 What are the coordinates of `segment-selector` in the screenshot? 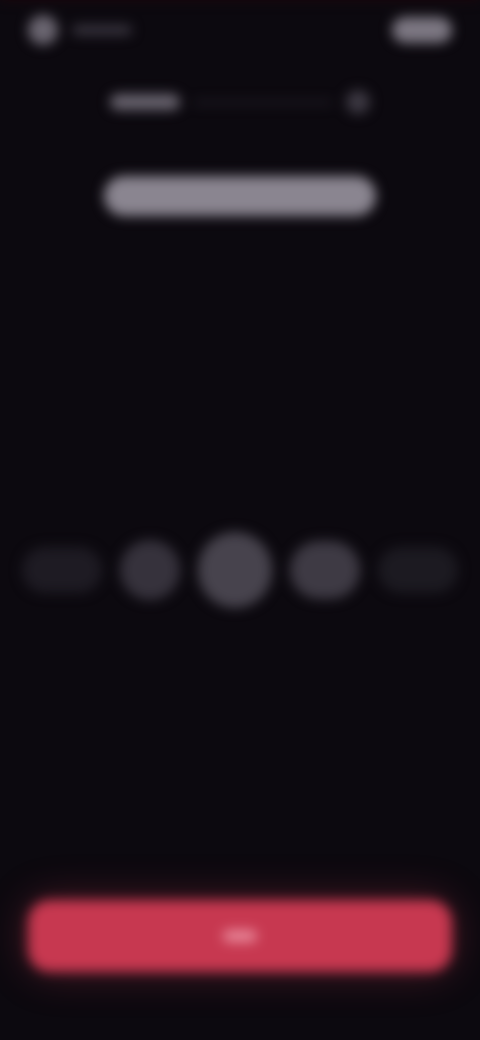 It's located at (240, 570).